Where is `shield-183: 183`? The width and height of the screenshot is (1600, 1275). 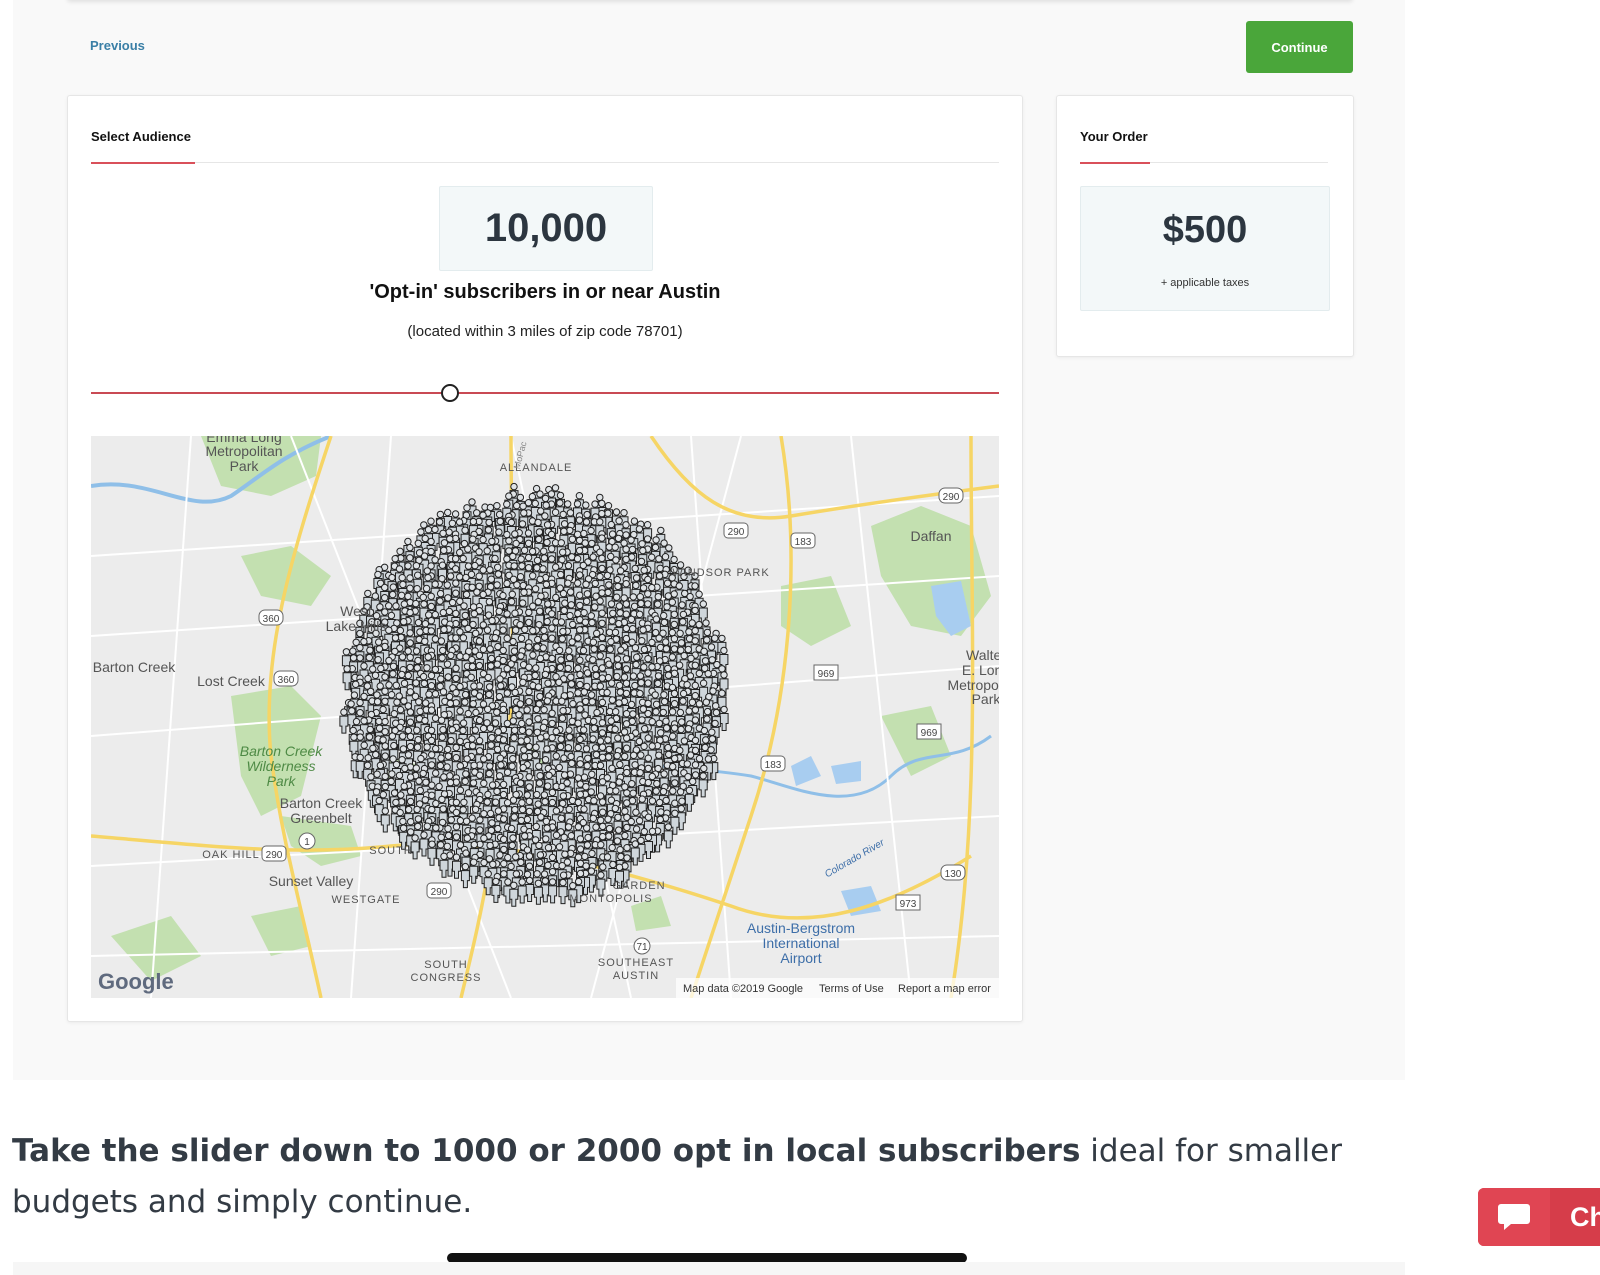
shield-183: 183 is located at coordinates (803, 542).